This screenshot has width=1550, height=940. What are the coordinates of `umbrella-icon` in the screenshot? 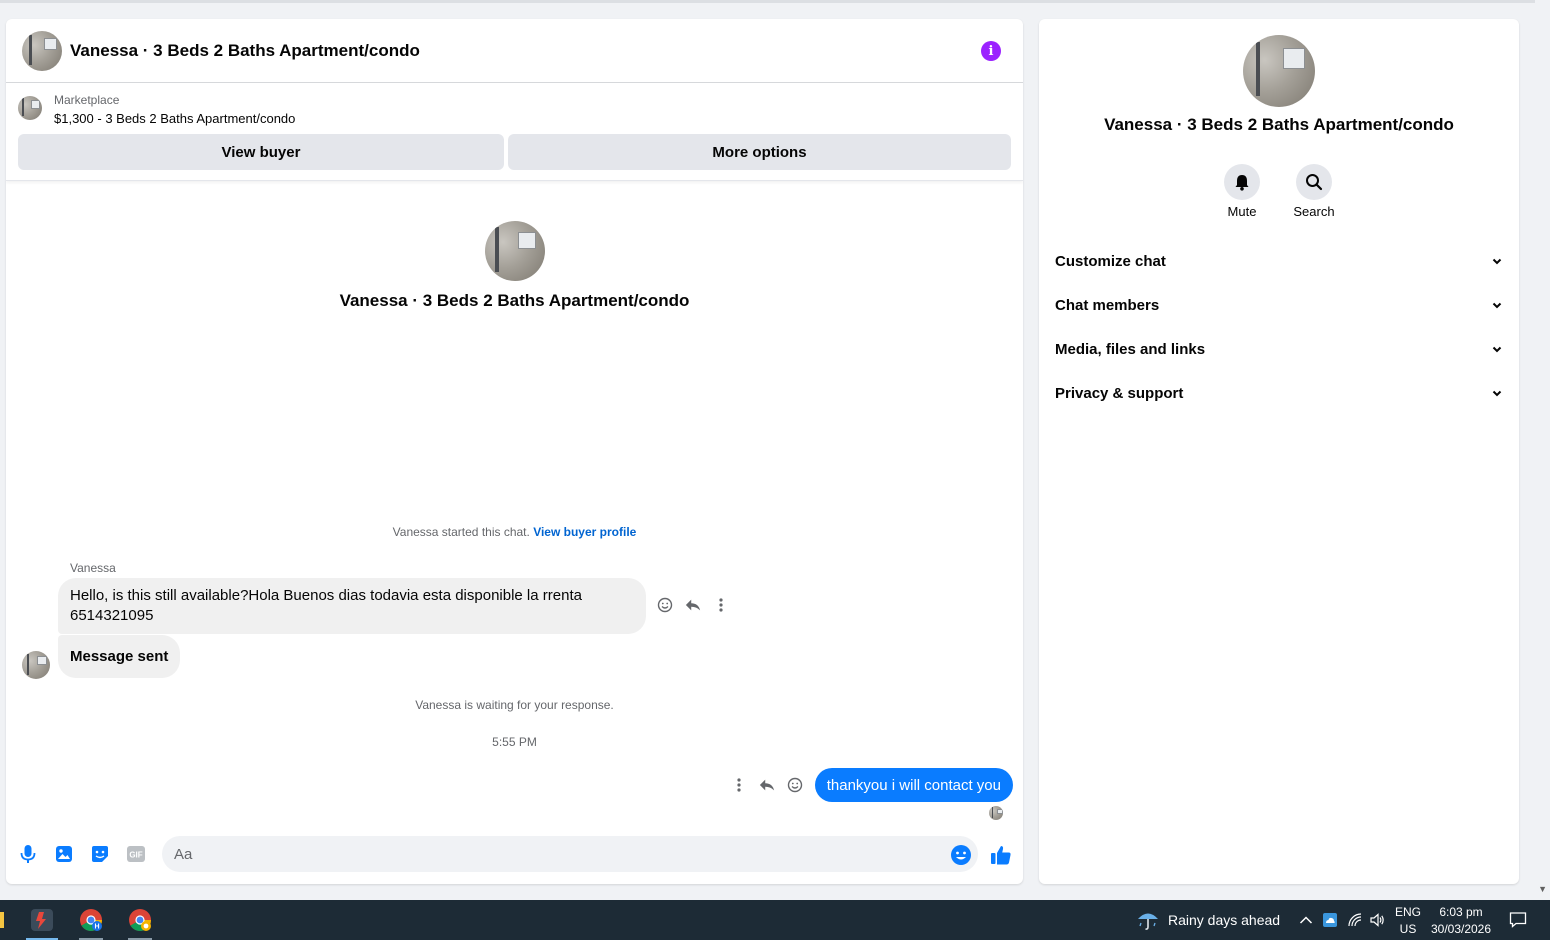 It's located at (1148, 921).